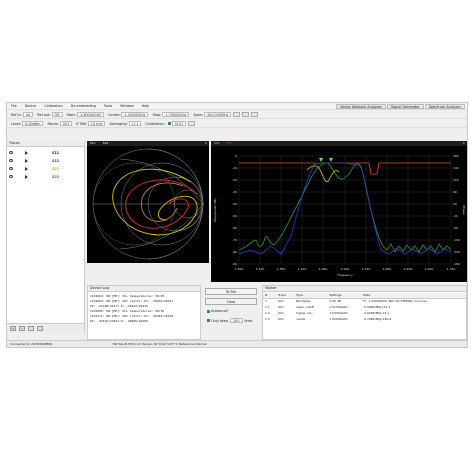  What do you see at coordinates (444, 106) in the screenshot?
I see `mode-spectrum-analyzer: Spectrum Analyzer` at bounding box center [444, 106].